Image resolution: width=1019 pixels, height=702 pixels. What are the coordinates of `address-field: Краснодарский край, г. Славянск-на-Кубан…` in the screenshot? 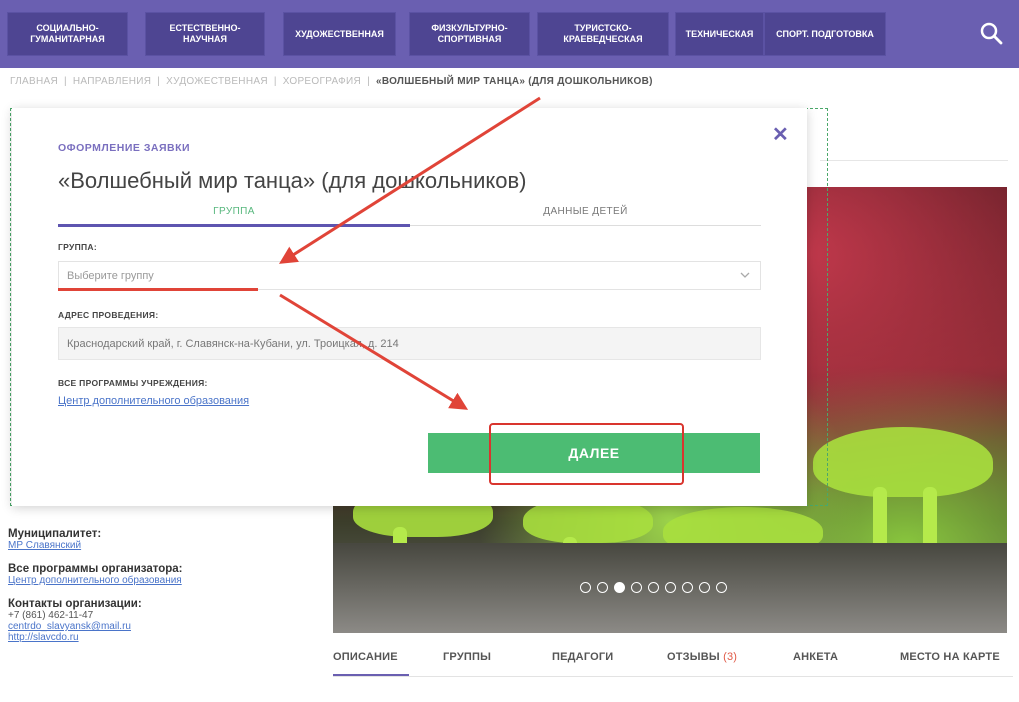 It's located at (409, 343).